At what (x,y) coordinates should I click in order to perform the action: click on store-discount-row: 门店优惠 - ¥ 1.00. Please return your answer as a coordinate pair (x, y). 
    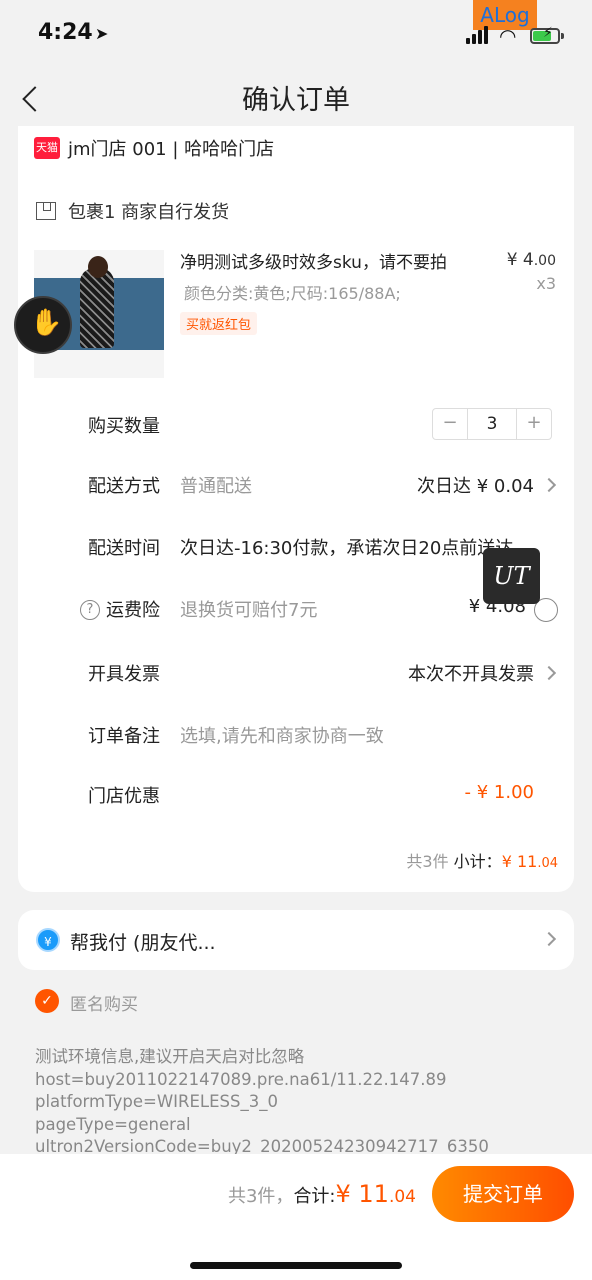
    Looking at the image, I should click on (296, 796).